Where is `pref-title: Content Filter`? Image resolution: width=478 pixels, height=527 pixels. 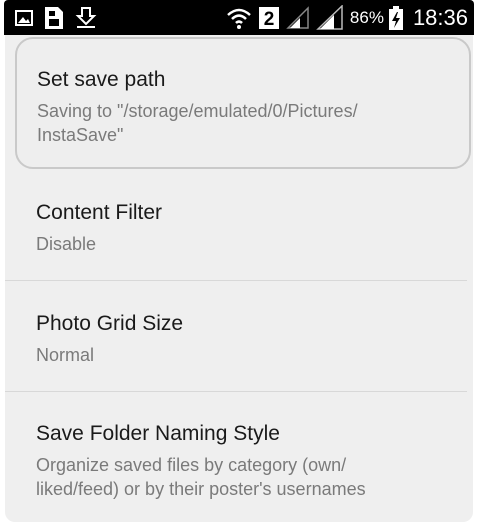
pref-title: Content Filter is located at coordinates (99, 212).